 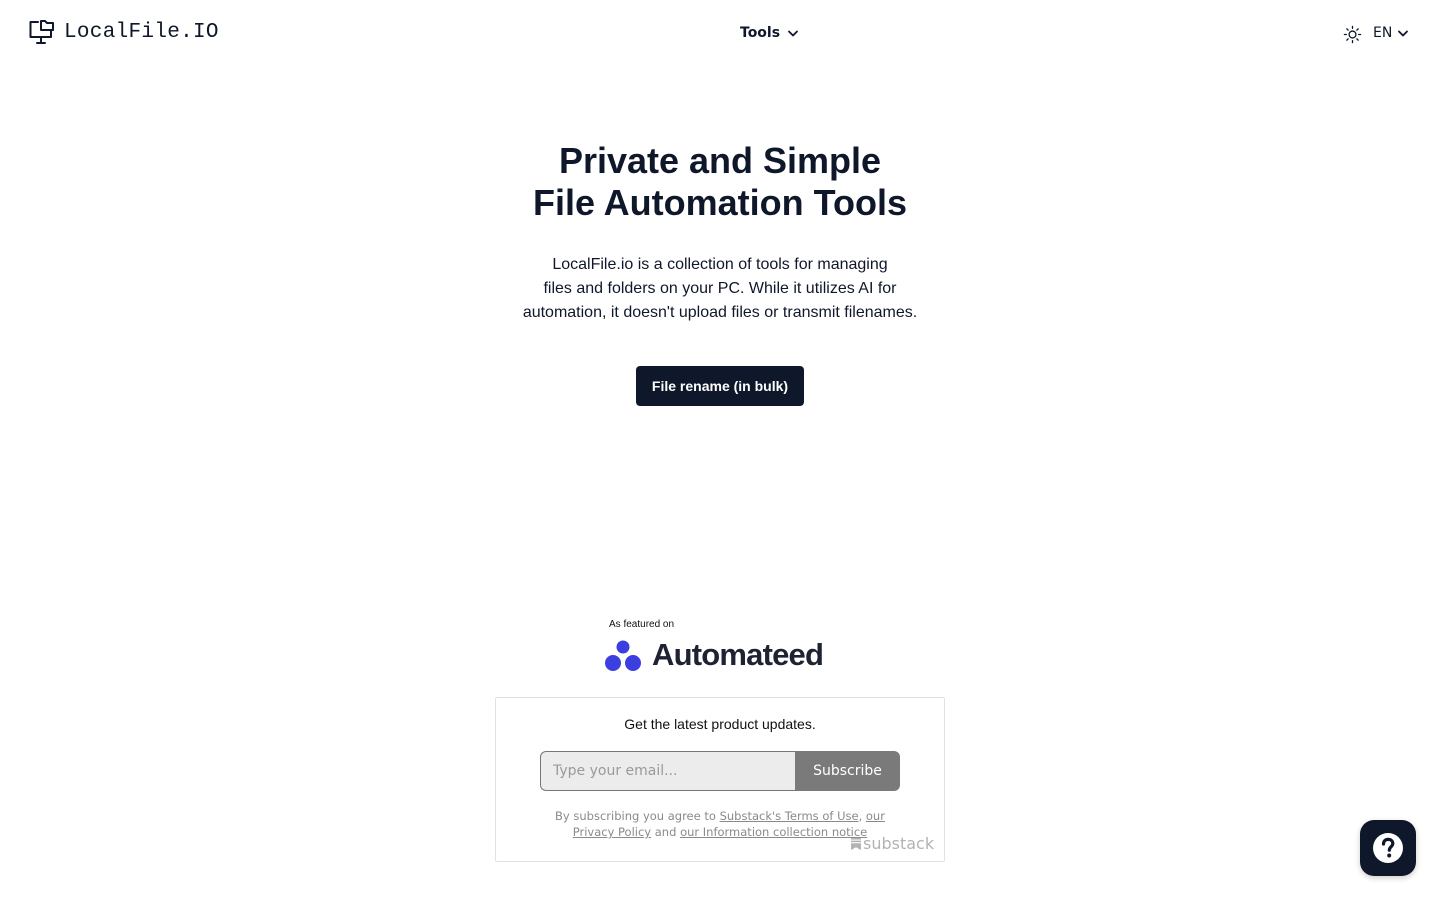 I want to click on hero-title-line: Private and Simple, so click(x=720, y=160).